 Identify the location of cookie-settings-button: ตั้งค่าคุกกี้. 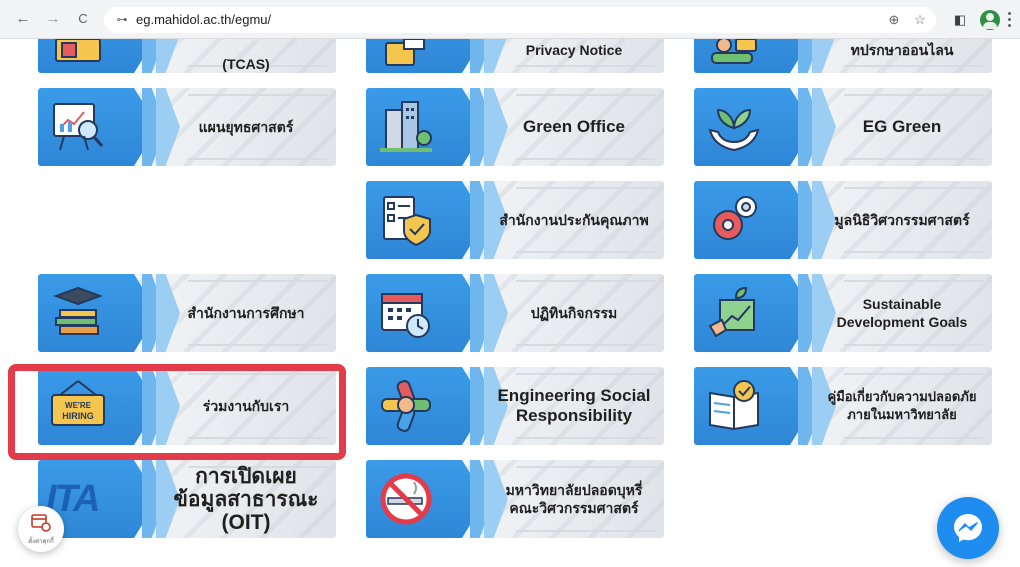
(41, 529).